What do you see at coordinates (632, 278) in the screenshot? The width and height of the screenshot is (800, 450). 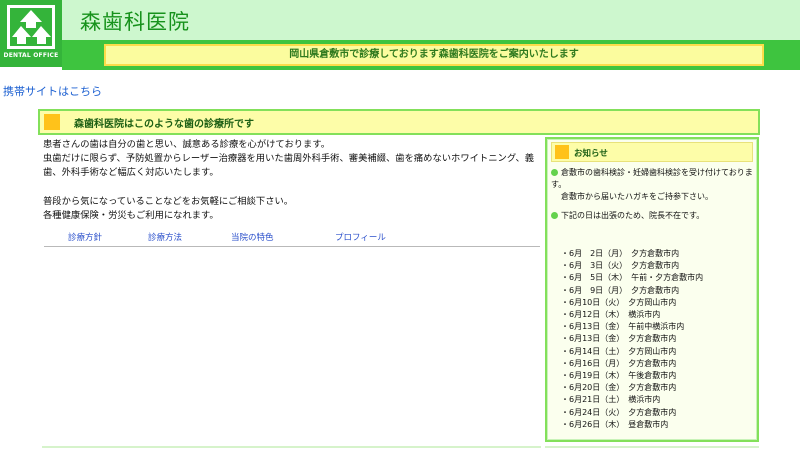 I see `schedule-item: ・6月 5日（木） 午前・夕方倉敷市内` at bounding box center [632, 278].